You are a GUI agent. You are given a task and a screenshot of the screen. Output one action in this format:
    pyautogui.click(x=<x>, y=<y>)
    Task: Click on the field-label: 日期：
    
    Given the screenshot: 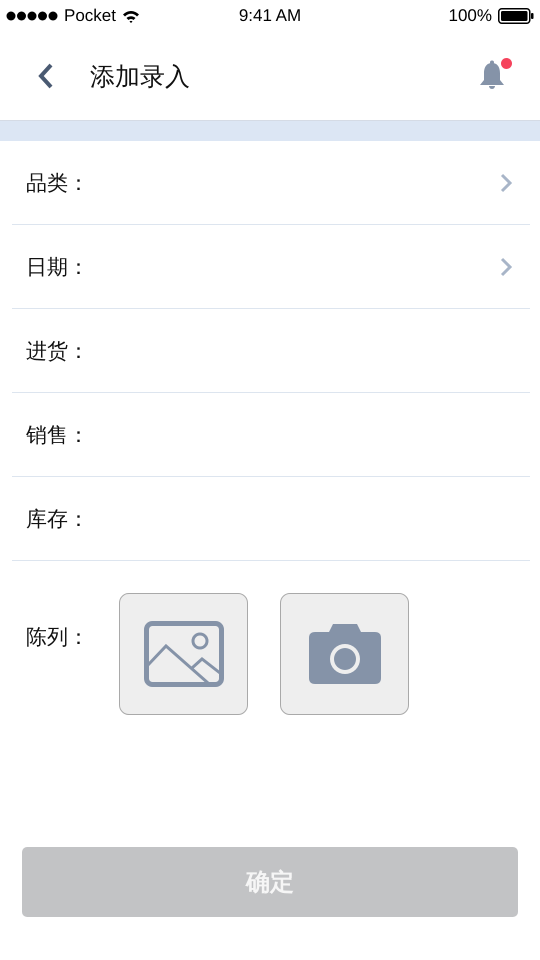 What is the action you would take?
    pyautogui.click(x=57, y=267)
    